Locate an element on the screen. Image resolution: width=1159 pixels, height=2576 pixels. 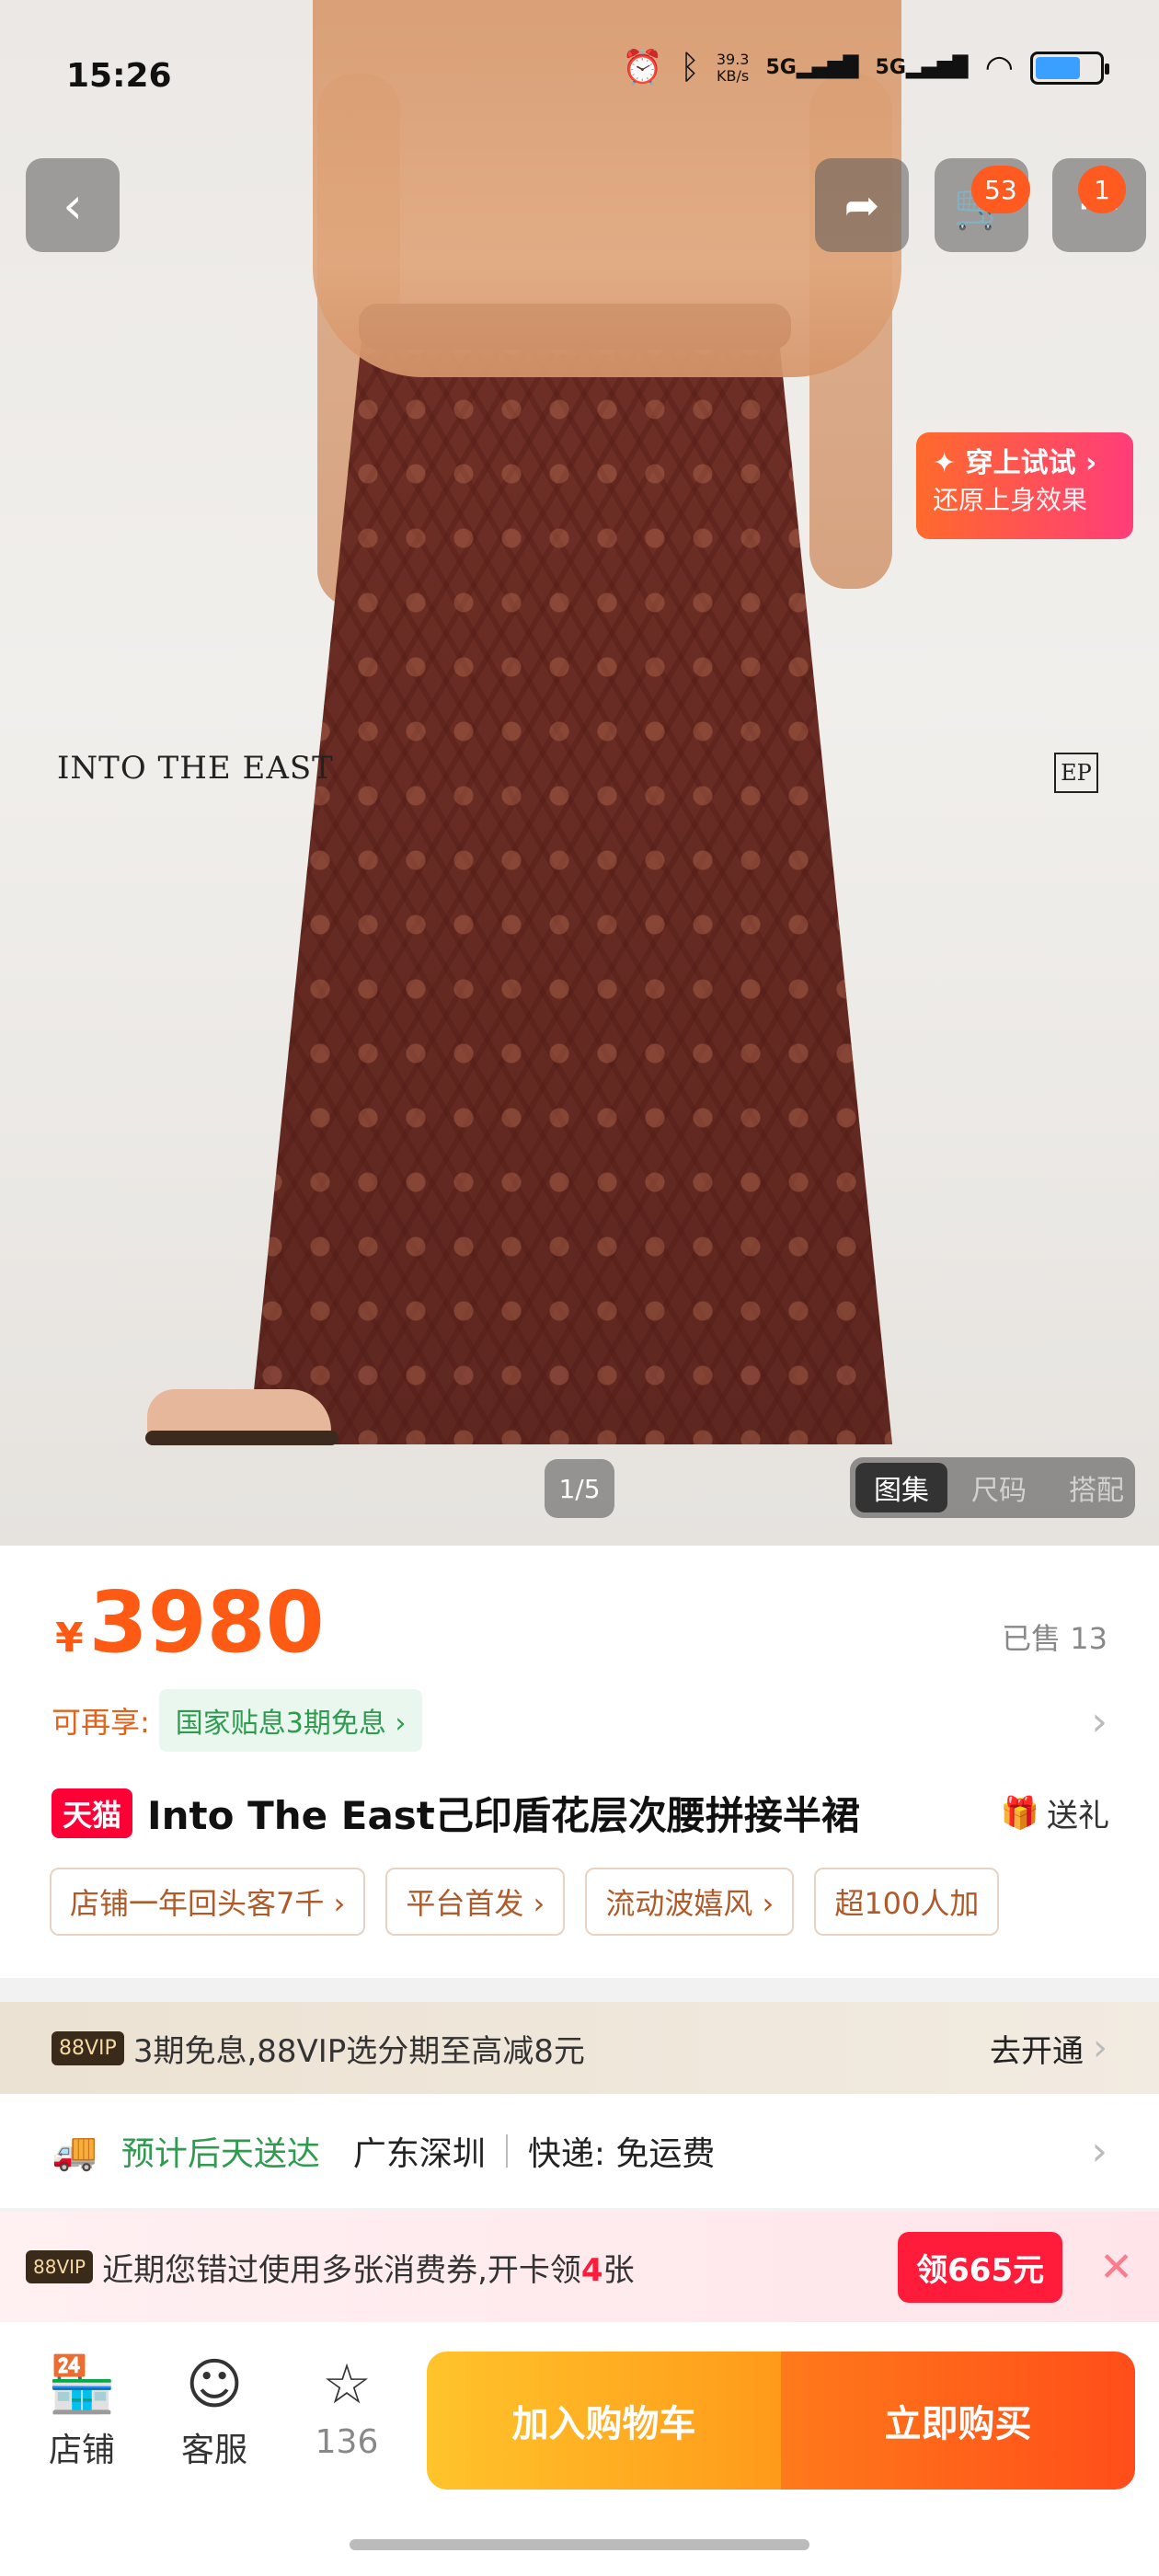
product-title: Into The East己印盾花层次腰拼接半裙 is located at coordinates (503, 1815).